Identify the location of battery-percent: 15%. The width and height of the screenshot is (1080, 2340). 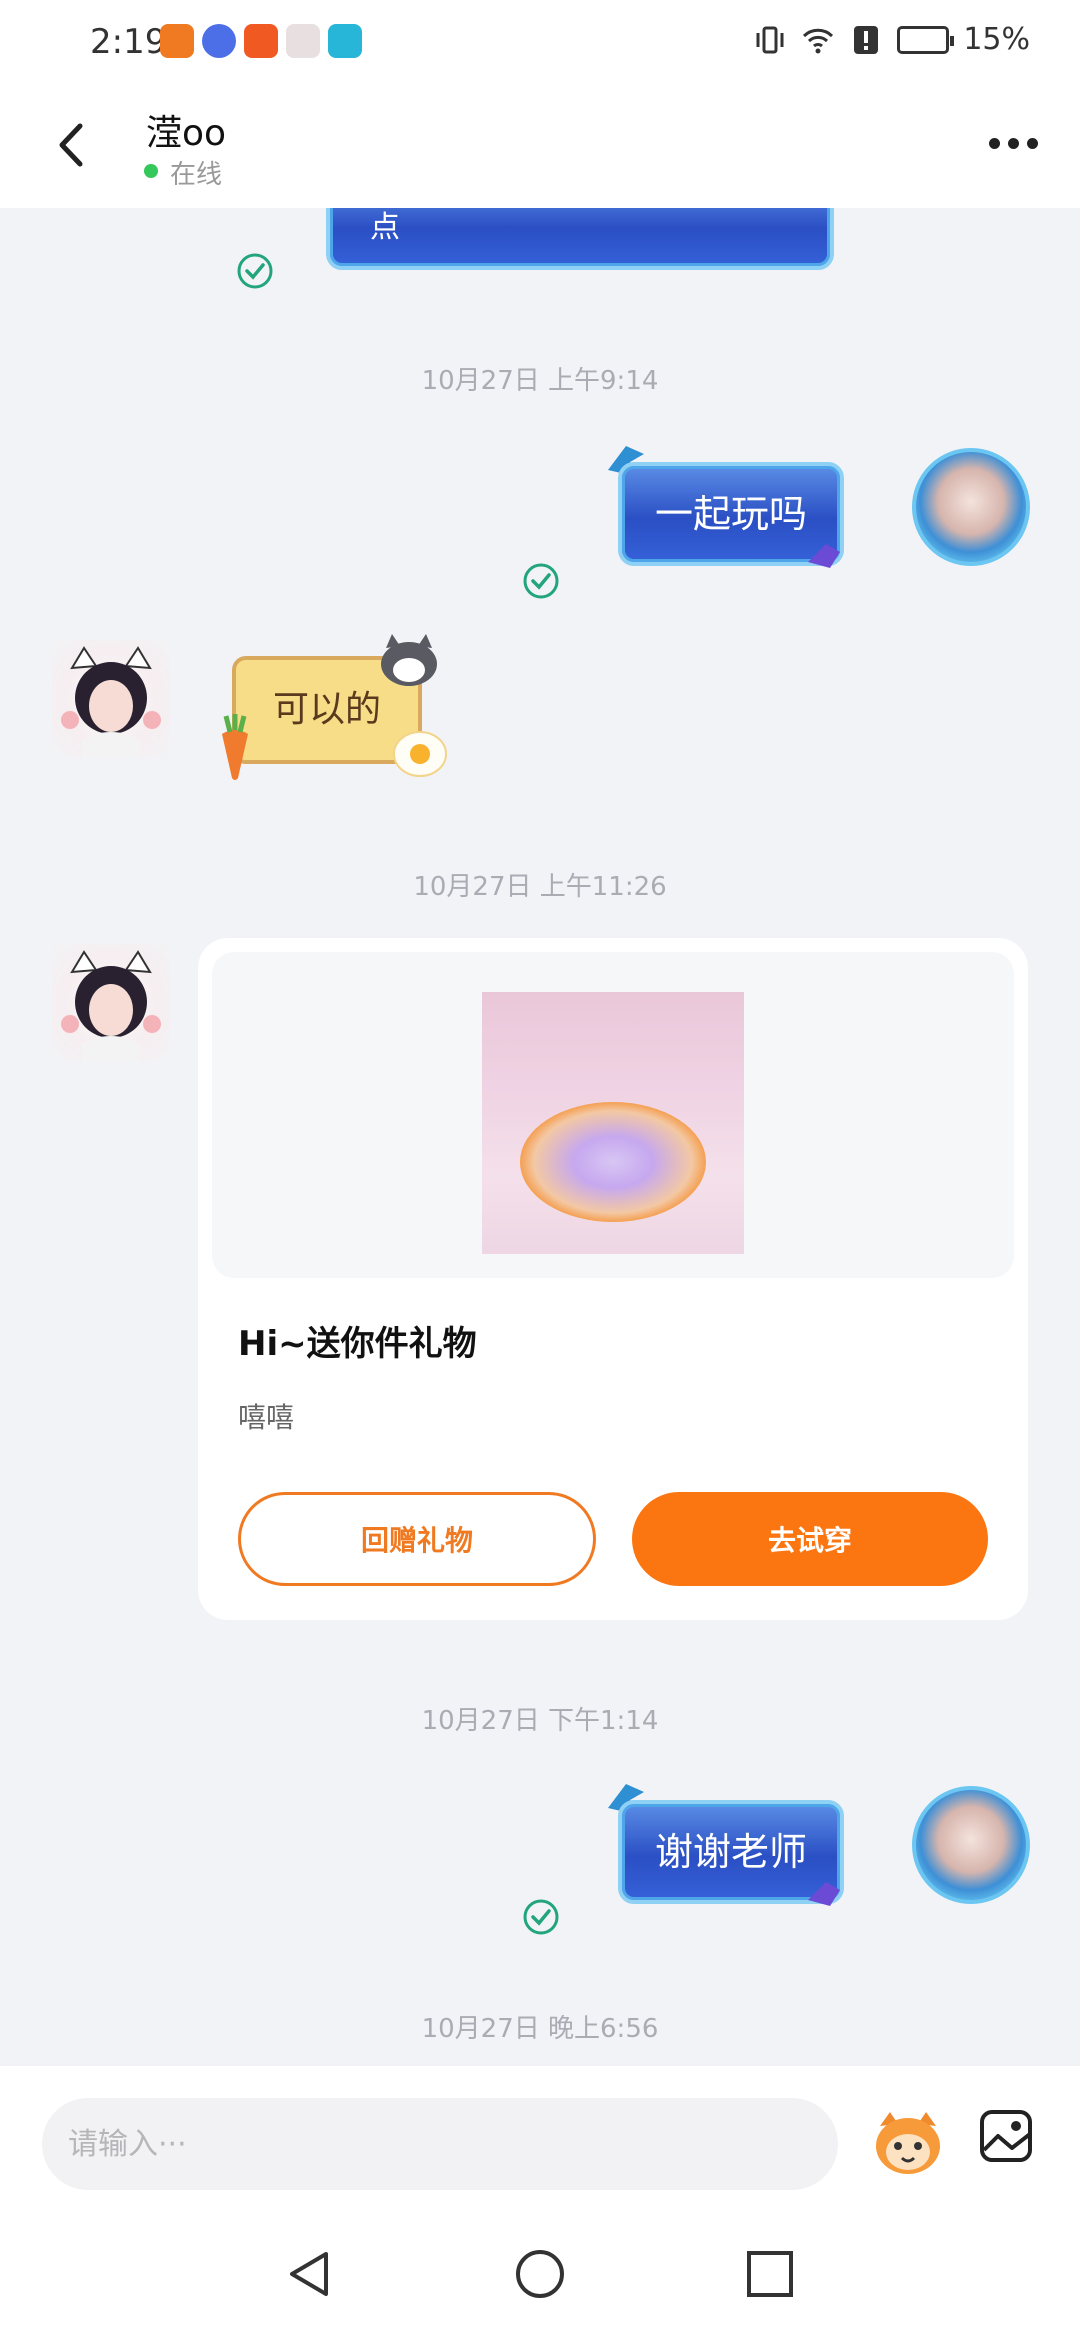
(996, 39).